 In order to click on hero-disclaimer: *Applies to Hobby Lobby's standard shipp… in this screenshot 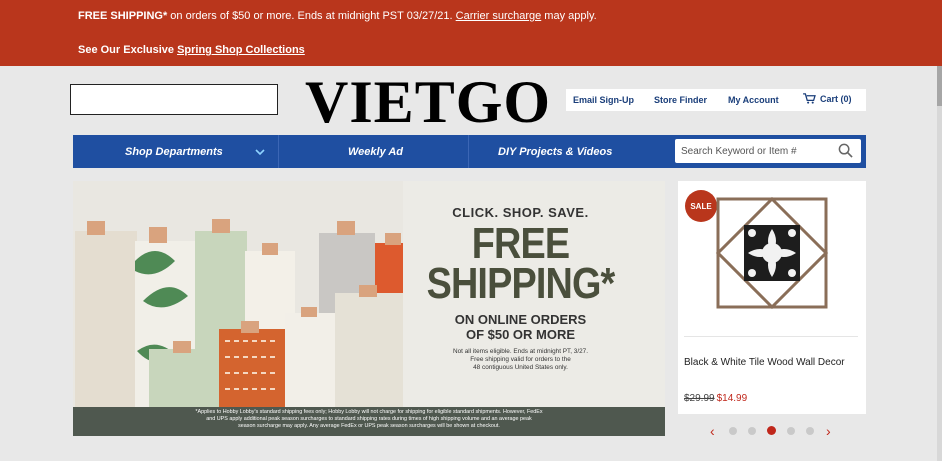, I will do `click(369, 421)`.